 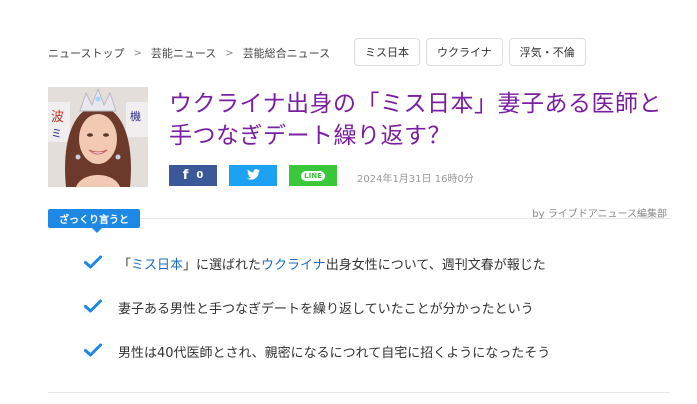 What do you see at coordinates (286, 53) in the screenshot?
I see `breadcrumb-general-entertainment: 芸能総合ニュース` at bounding box center [286, 53].